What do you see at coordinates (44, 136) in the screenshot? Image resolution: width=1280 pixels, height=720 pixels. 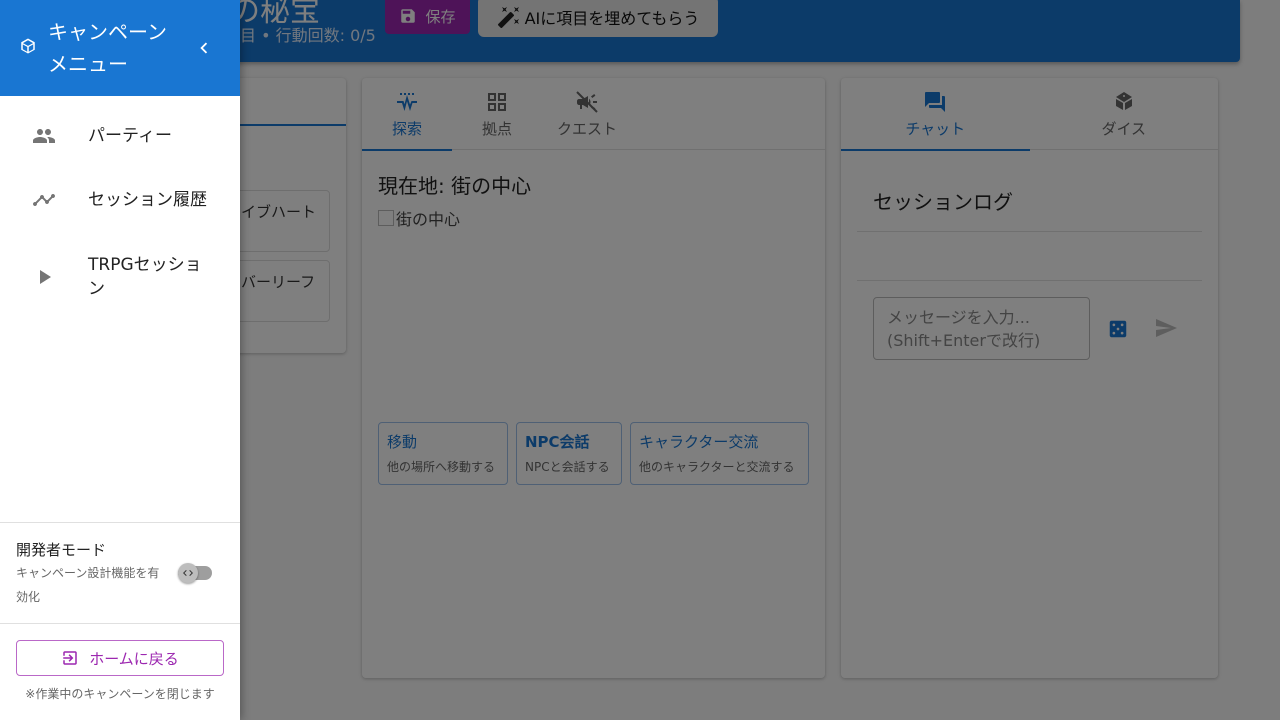 I see `group-icon` at bounding box center [44, 136].